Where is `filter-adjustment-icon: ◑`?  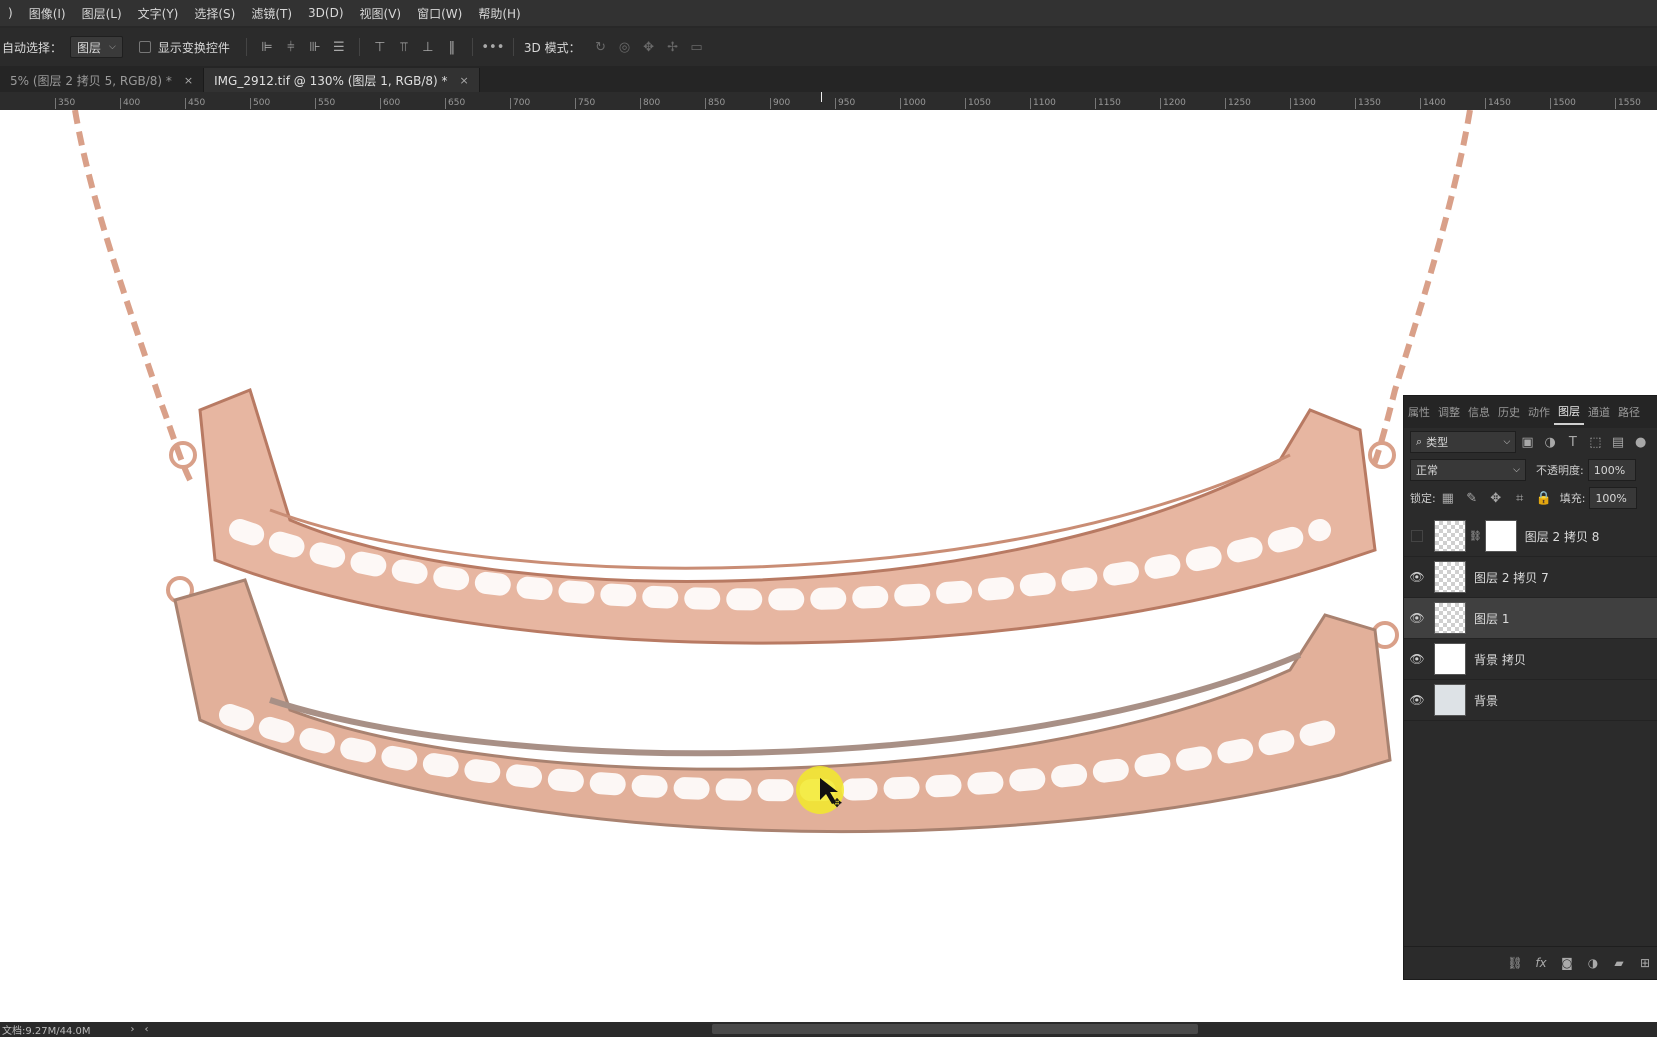 filter-adjustment-icon: ◑ is located at coordinates (1550, 442).